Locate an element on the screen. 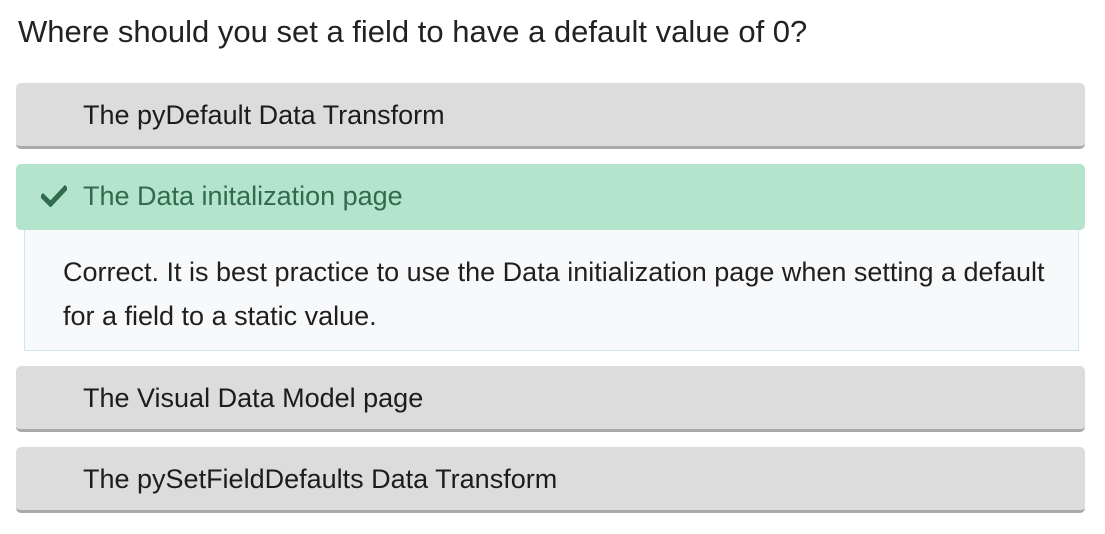 The height and width of the screenshot is (534, 1105). answer-option-4: The pySetFieldDefaults Data Transform is located at coordinates (550, 480).